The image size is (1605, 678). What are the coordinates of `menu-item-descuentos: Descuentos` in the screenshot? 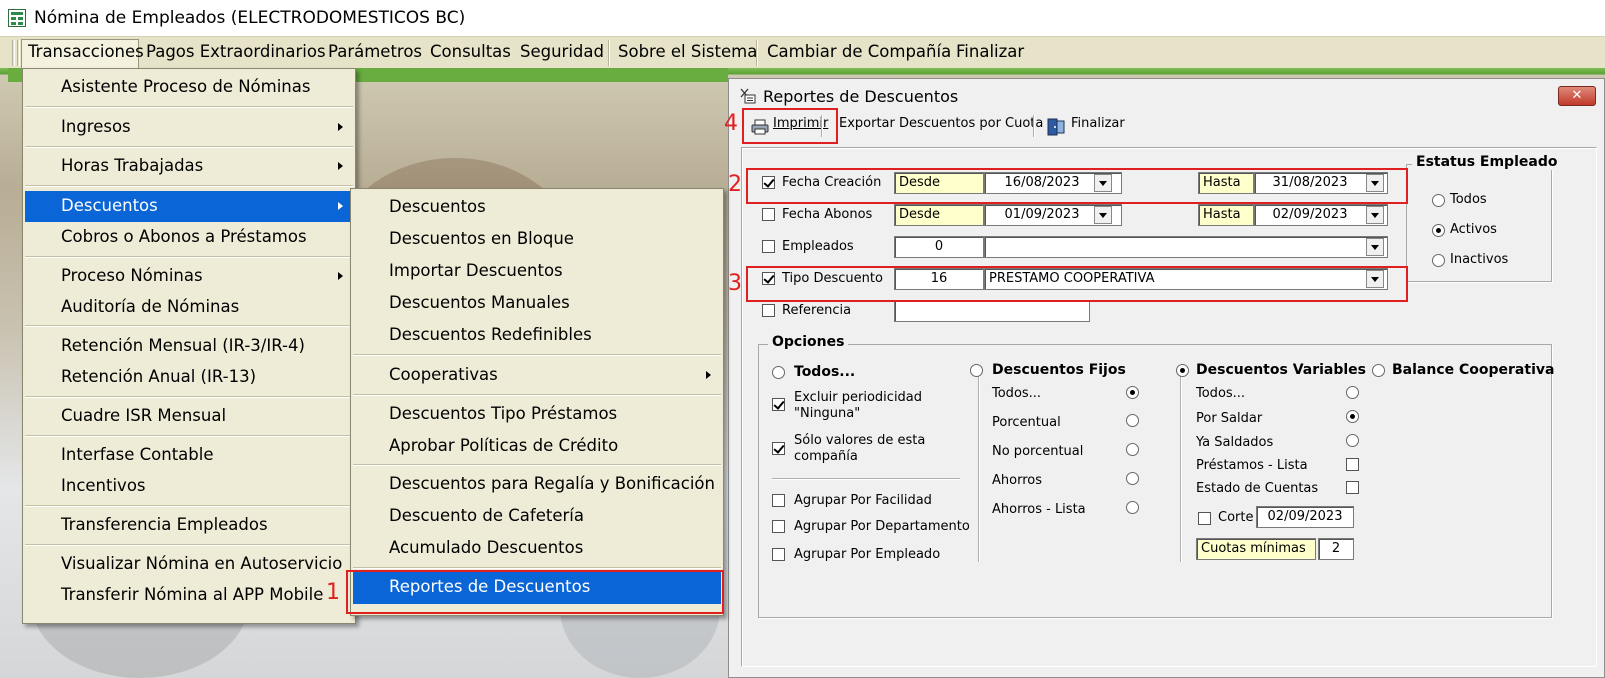 It's located at (189, 206).